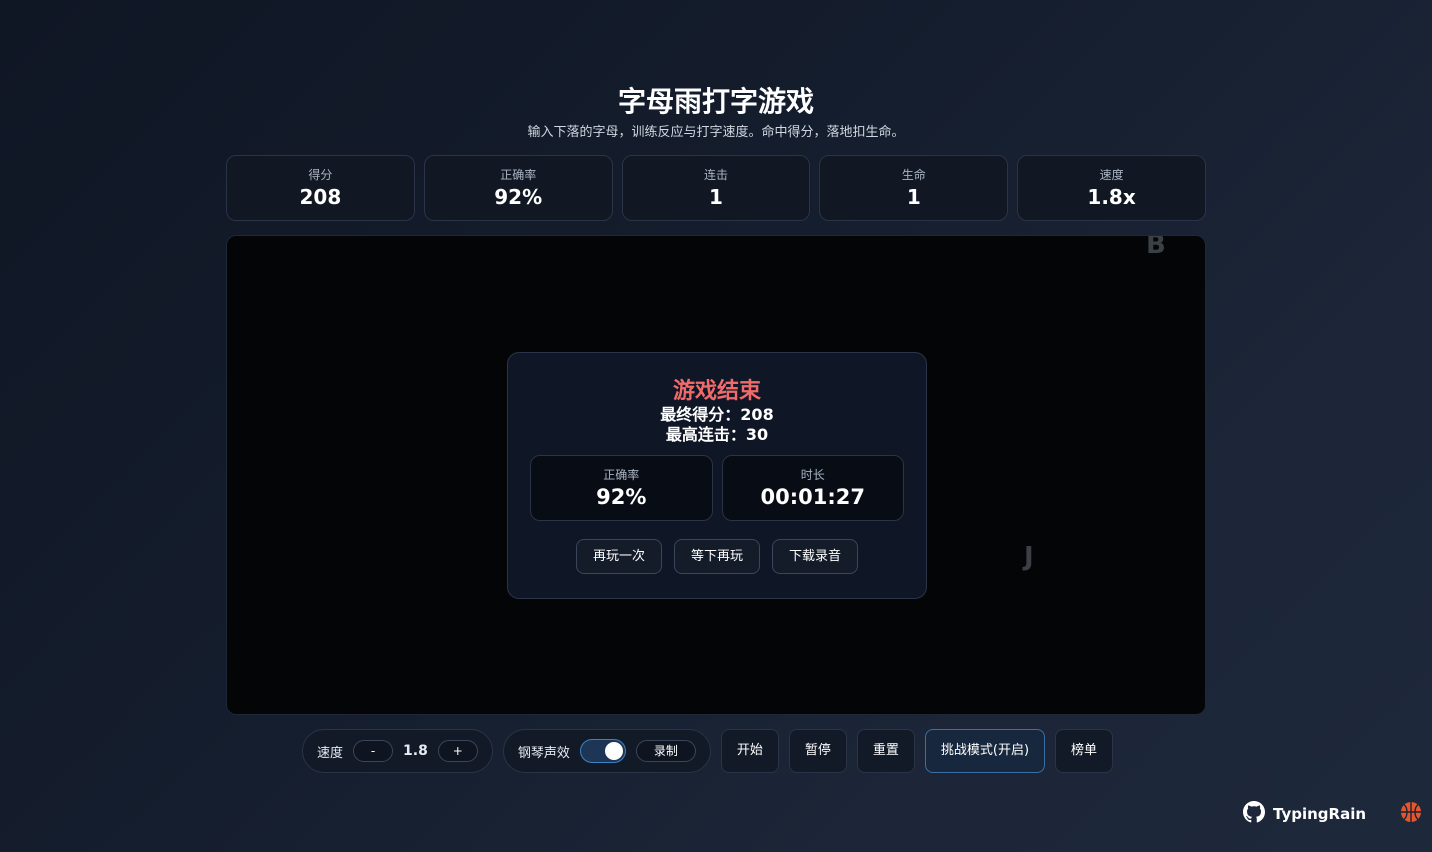 The height and width of the screenshot is (852, 1432). Describe the element at coordinates (1111, 175) in the screenshot. I see `stat-label: 速度` at that location.